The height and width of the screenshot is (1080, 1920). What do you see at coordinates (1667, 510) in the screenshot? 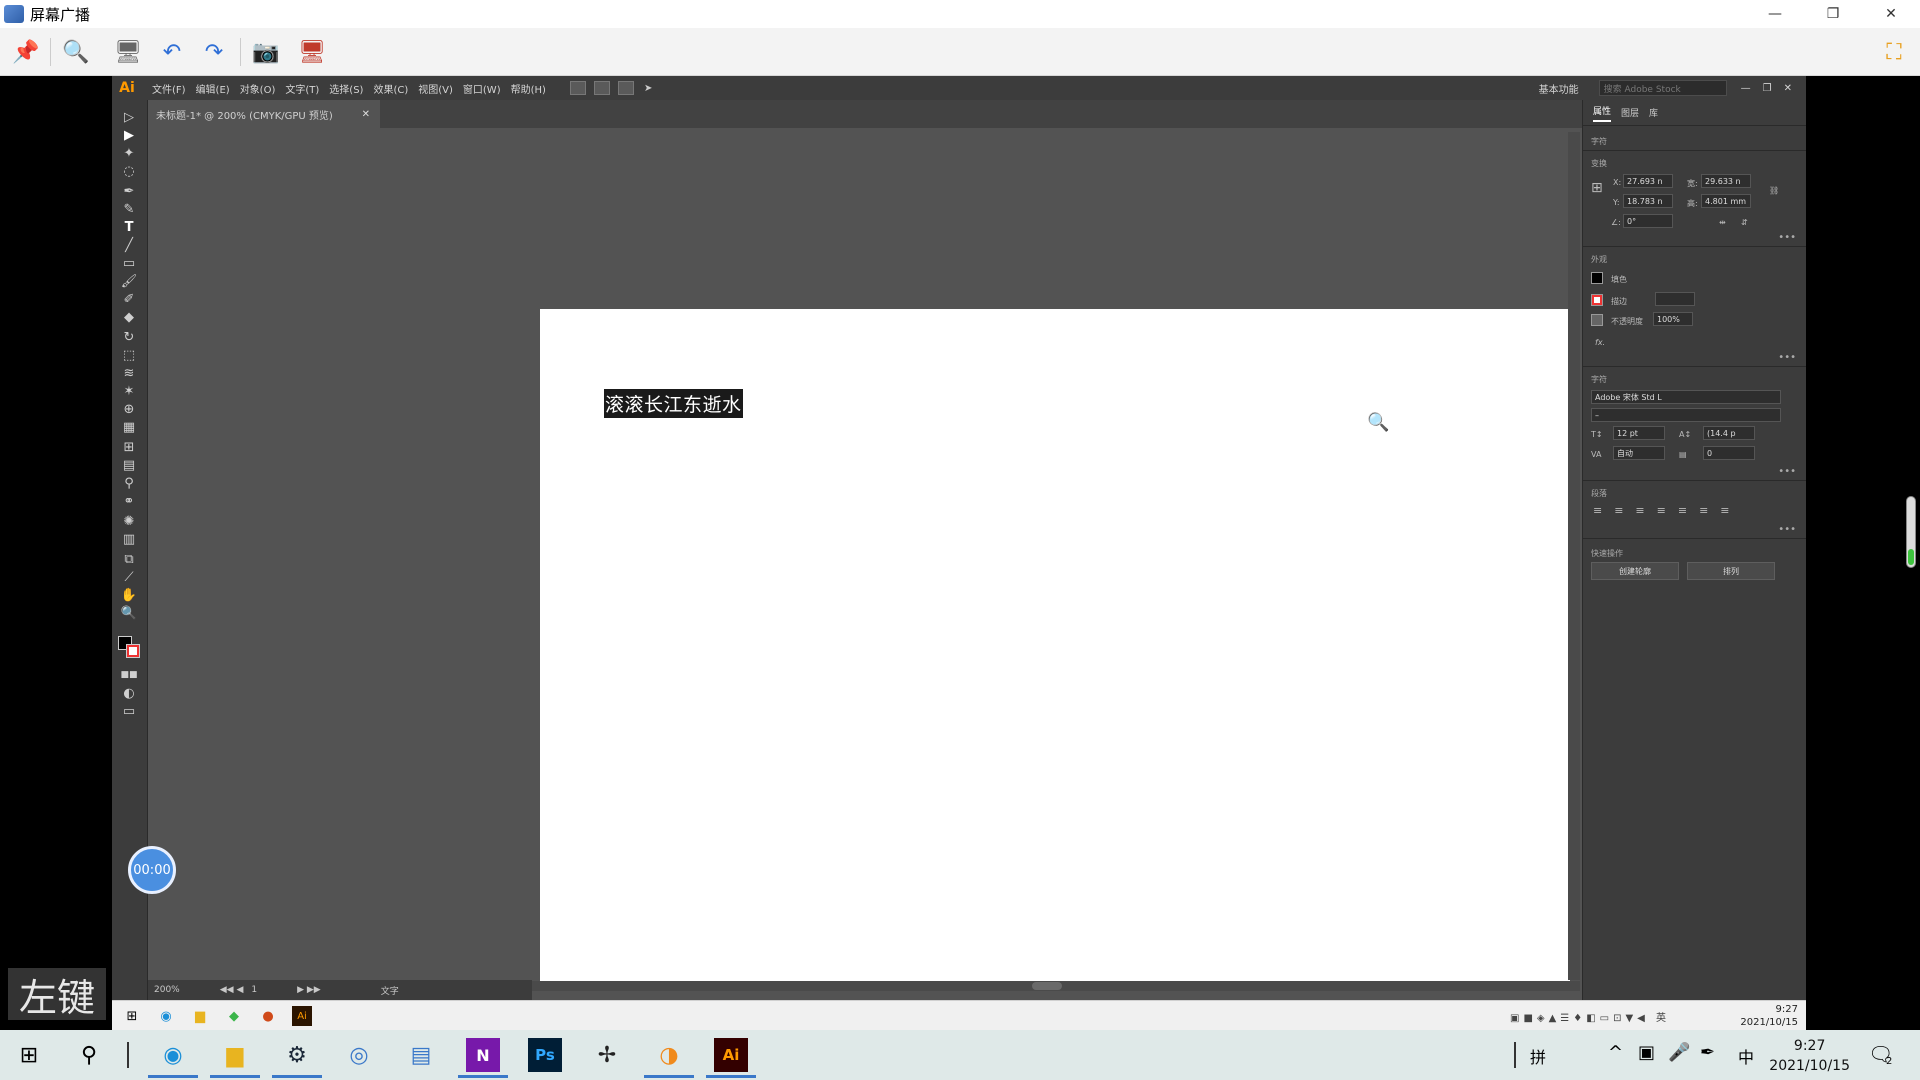
I see `paragraph-align-buttons: ≡≡≡≡≡≡≡` at bounding box center [1667, 510].